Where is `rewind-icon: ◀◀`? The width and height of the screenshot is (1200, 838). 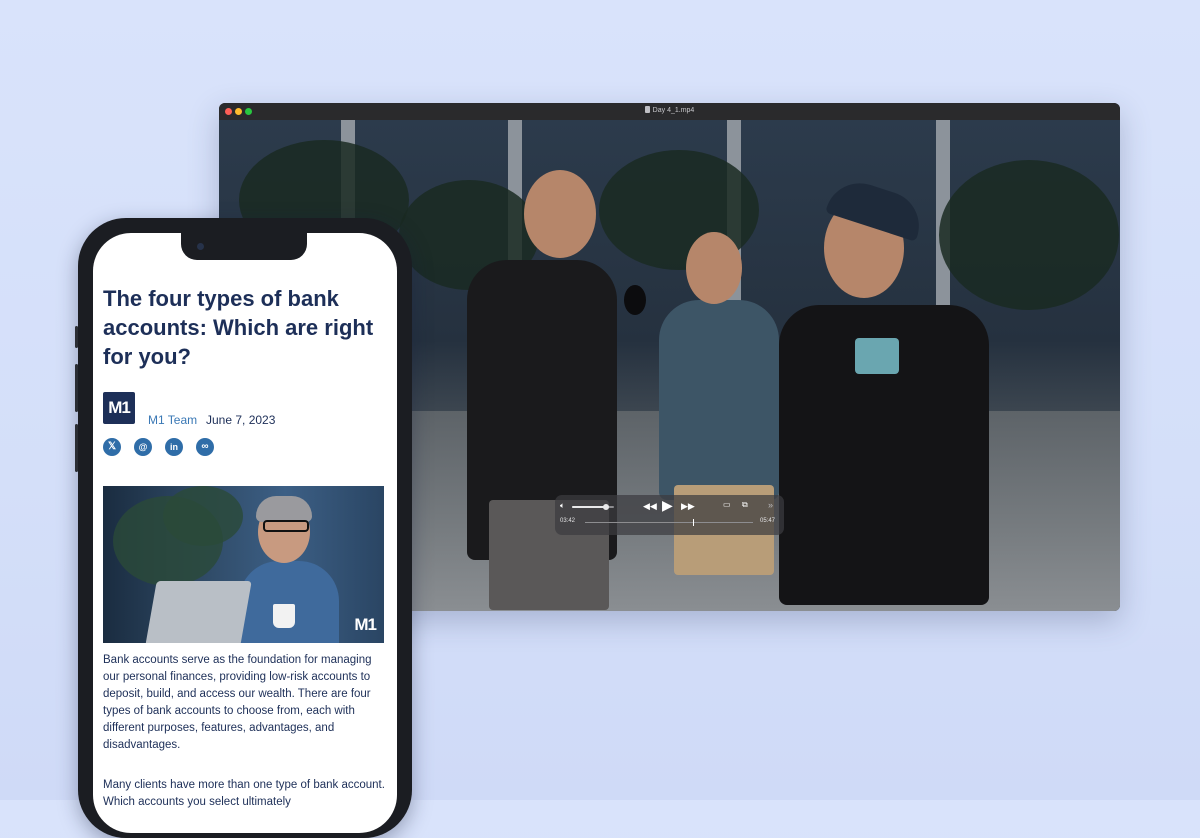
rewind-icon: ◀◀ is located at coordinates (650, 506).